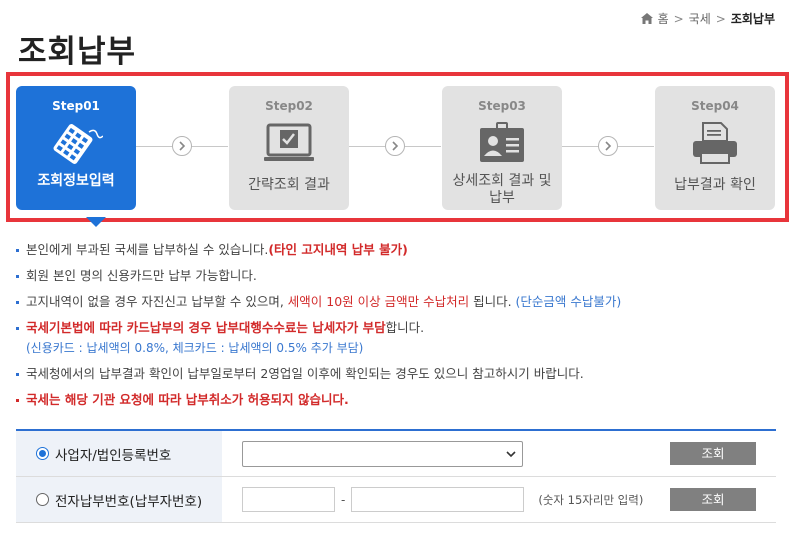 The width and height of the screenshot is (793, 543). I want to click on breadcrumb-current: 조회납부, so click(752, 19).